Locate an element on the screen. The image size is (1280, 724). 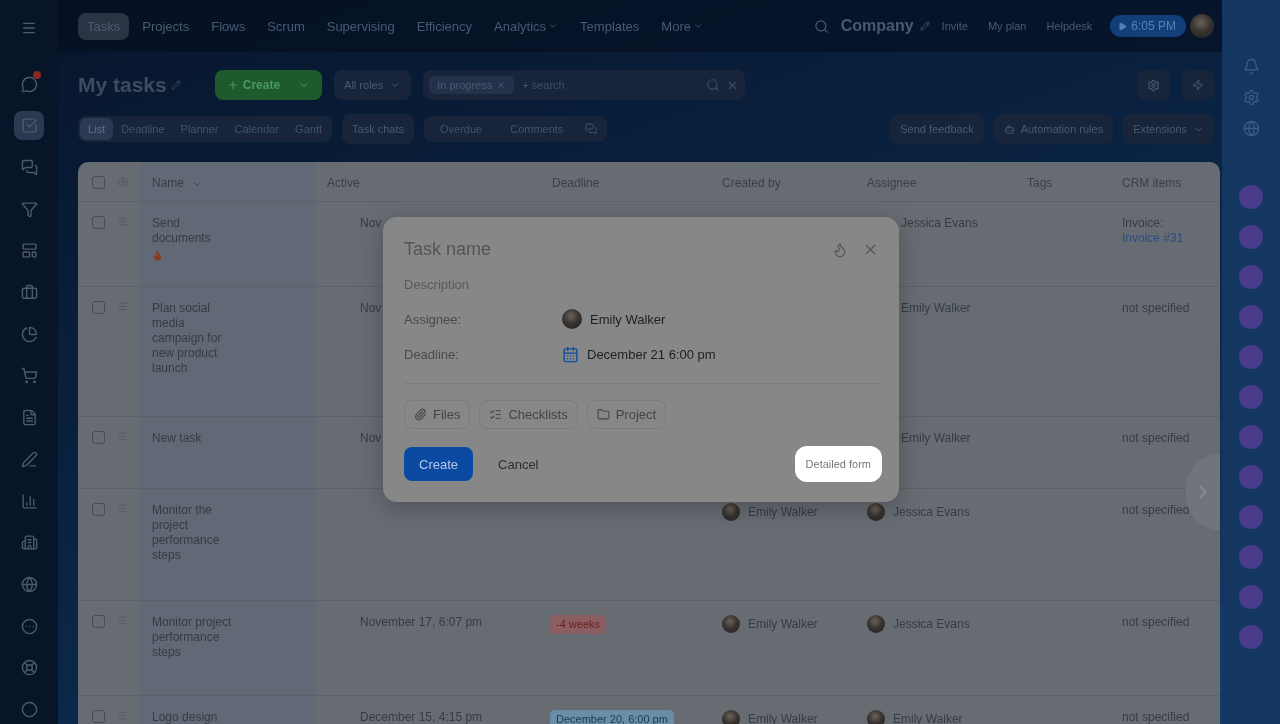
field-label: Assignee: is located at coordinates (433, 319).